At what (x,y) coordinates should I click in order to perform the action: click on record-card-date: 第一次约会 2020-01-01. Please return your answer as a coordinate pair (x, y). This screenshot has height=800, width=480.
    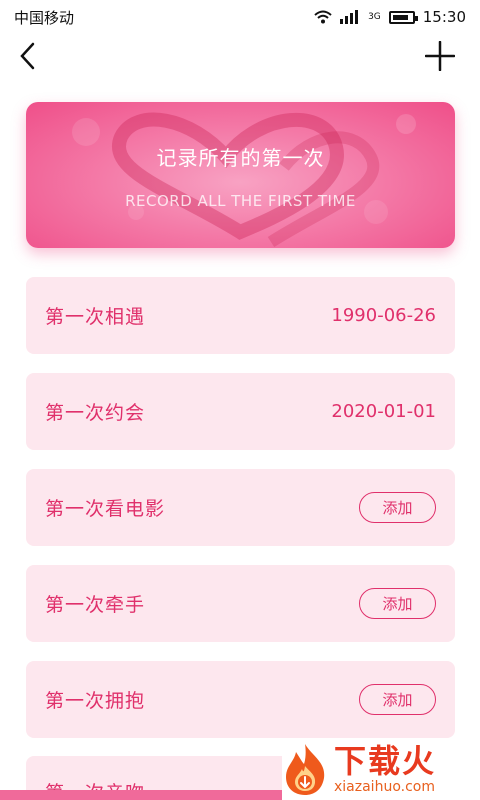
    Looking at the image, I should click on (240, 411).